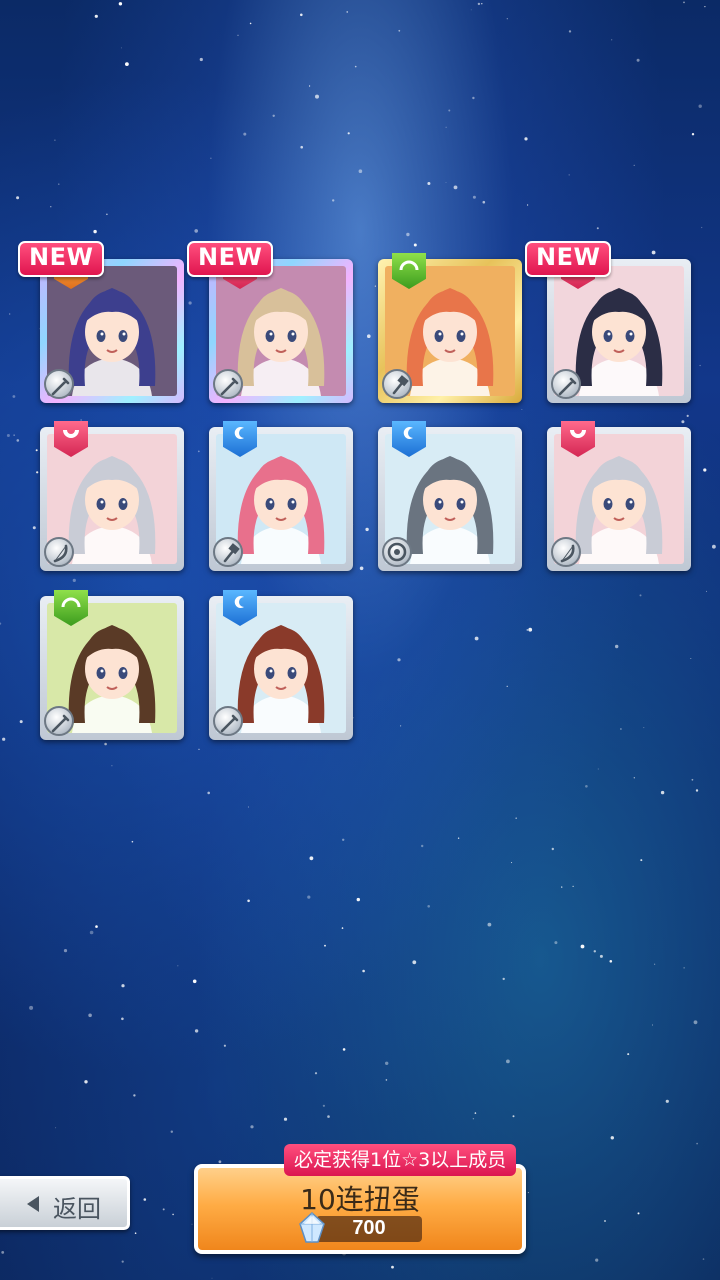  Describe the element at coordinates (400, 1160) in the screenshot. I see `guarantee-banner: 必定获得1位☆3以上成员` at that location.